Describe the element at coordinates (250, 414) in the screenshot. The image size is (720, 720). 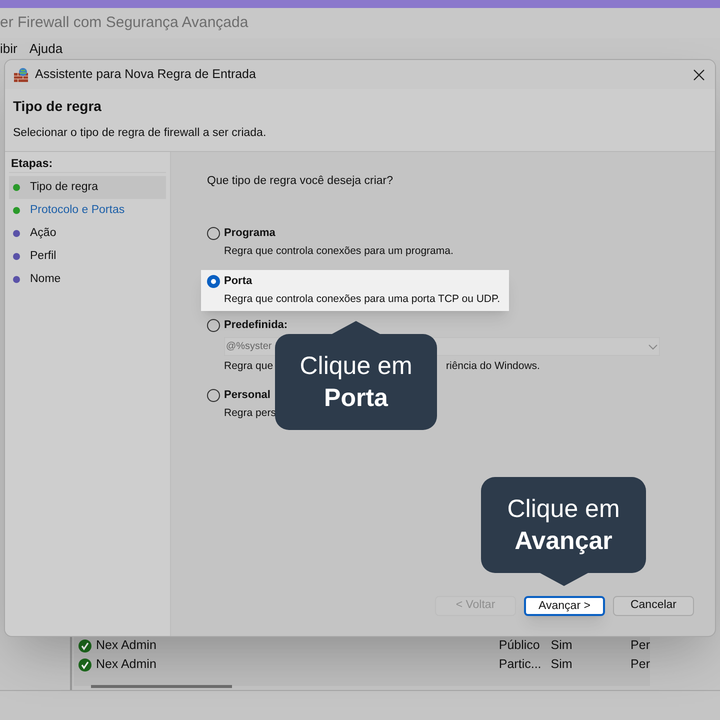
I see `option-description: Regra pers` at that location.